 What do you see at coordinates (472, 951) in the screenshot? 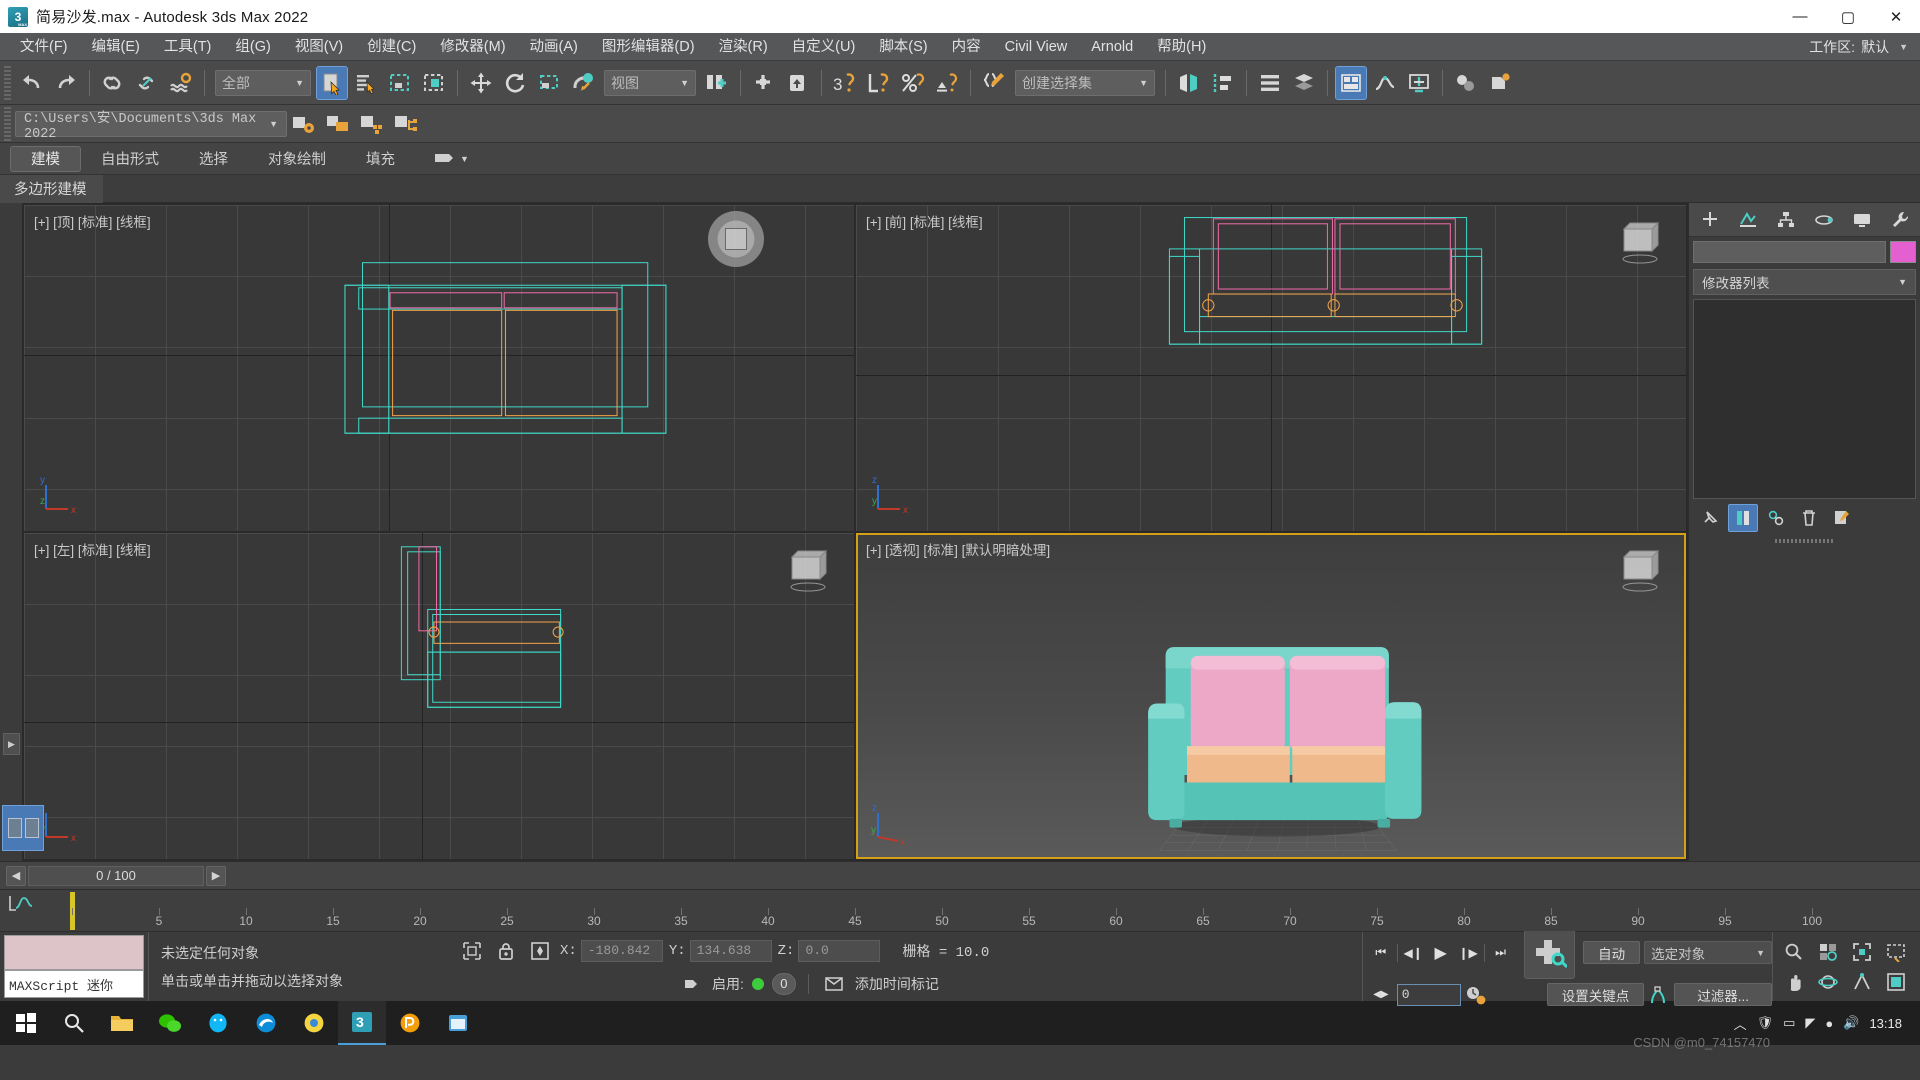
I see `isolate-selection-button` at bounding box center [472, 951].